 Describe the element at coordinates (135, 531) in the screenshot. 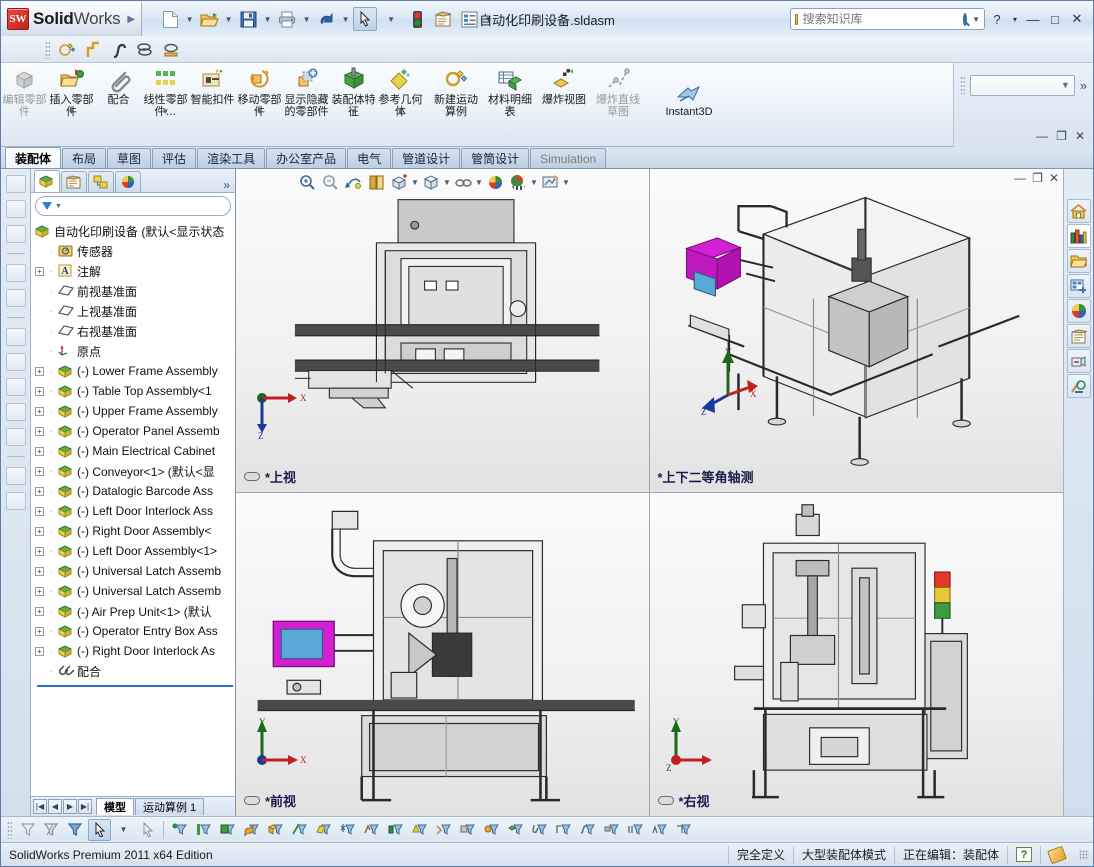

I see `tree-item-right-door-assembly: + · (-) Right Door Assembly<` at that location.